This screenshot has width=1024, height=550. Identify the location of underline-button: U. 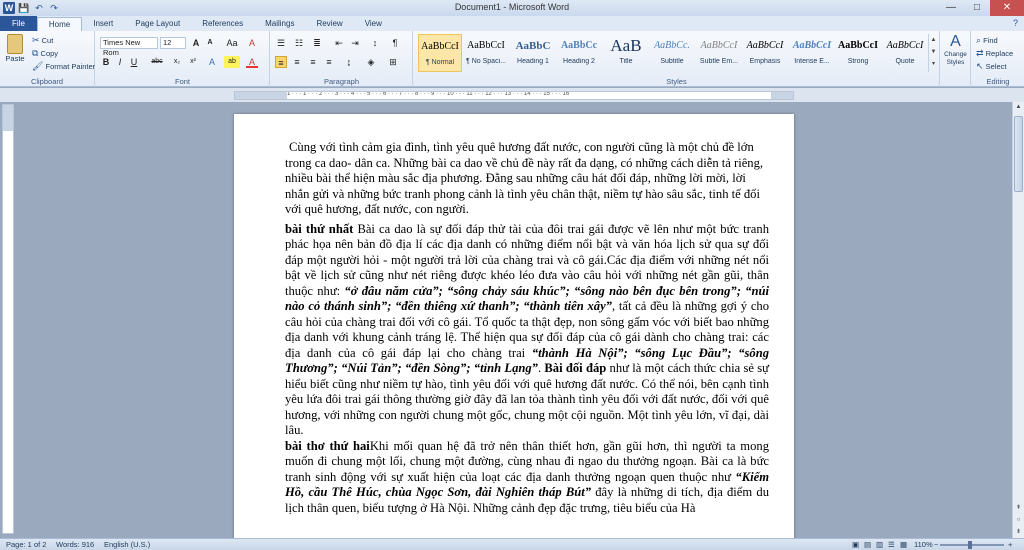
(134, 62).